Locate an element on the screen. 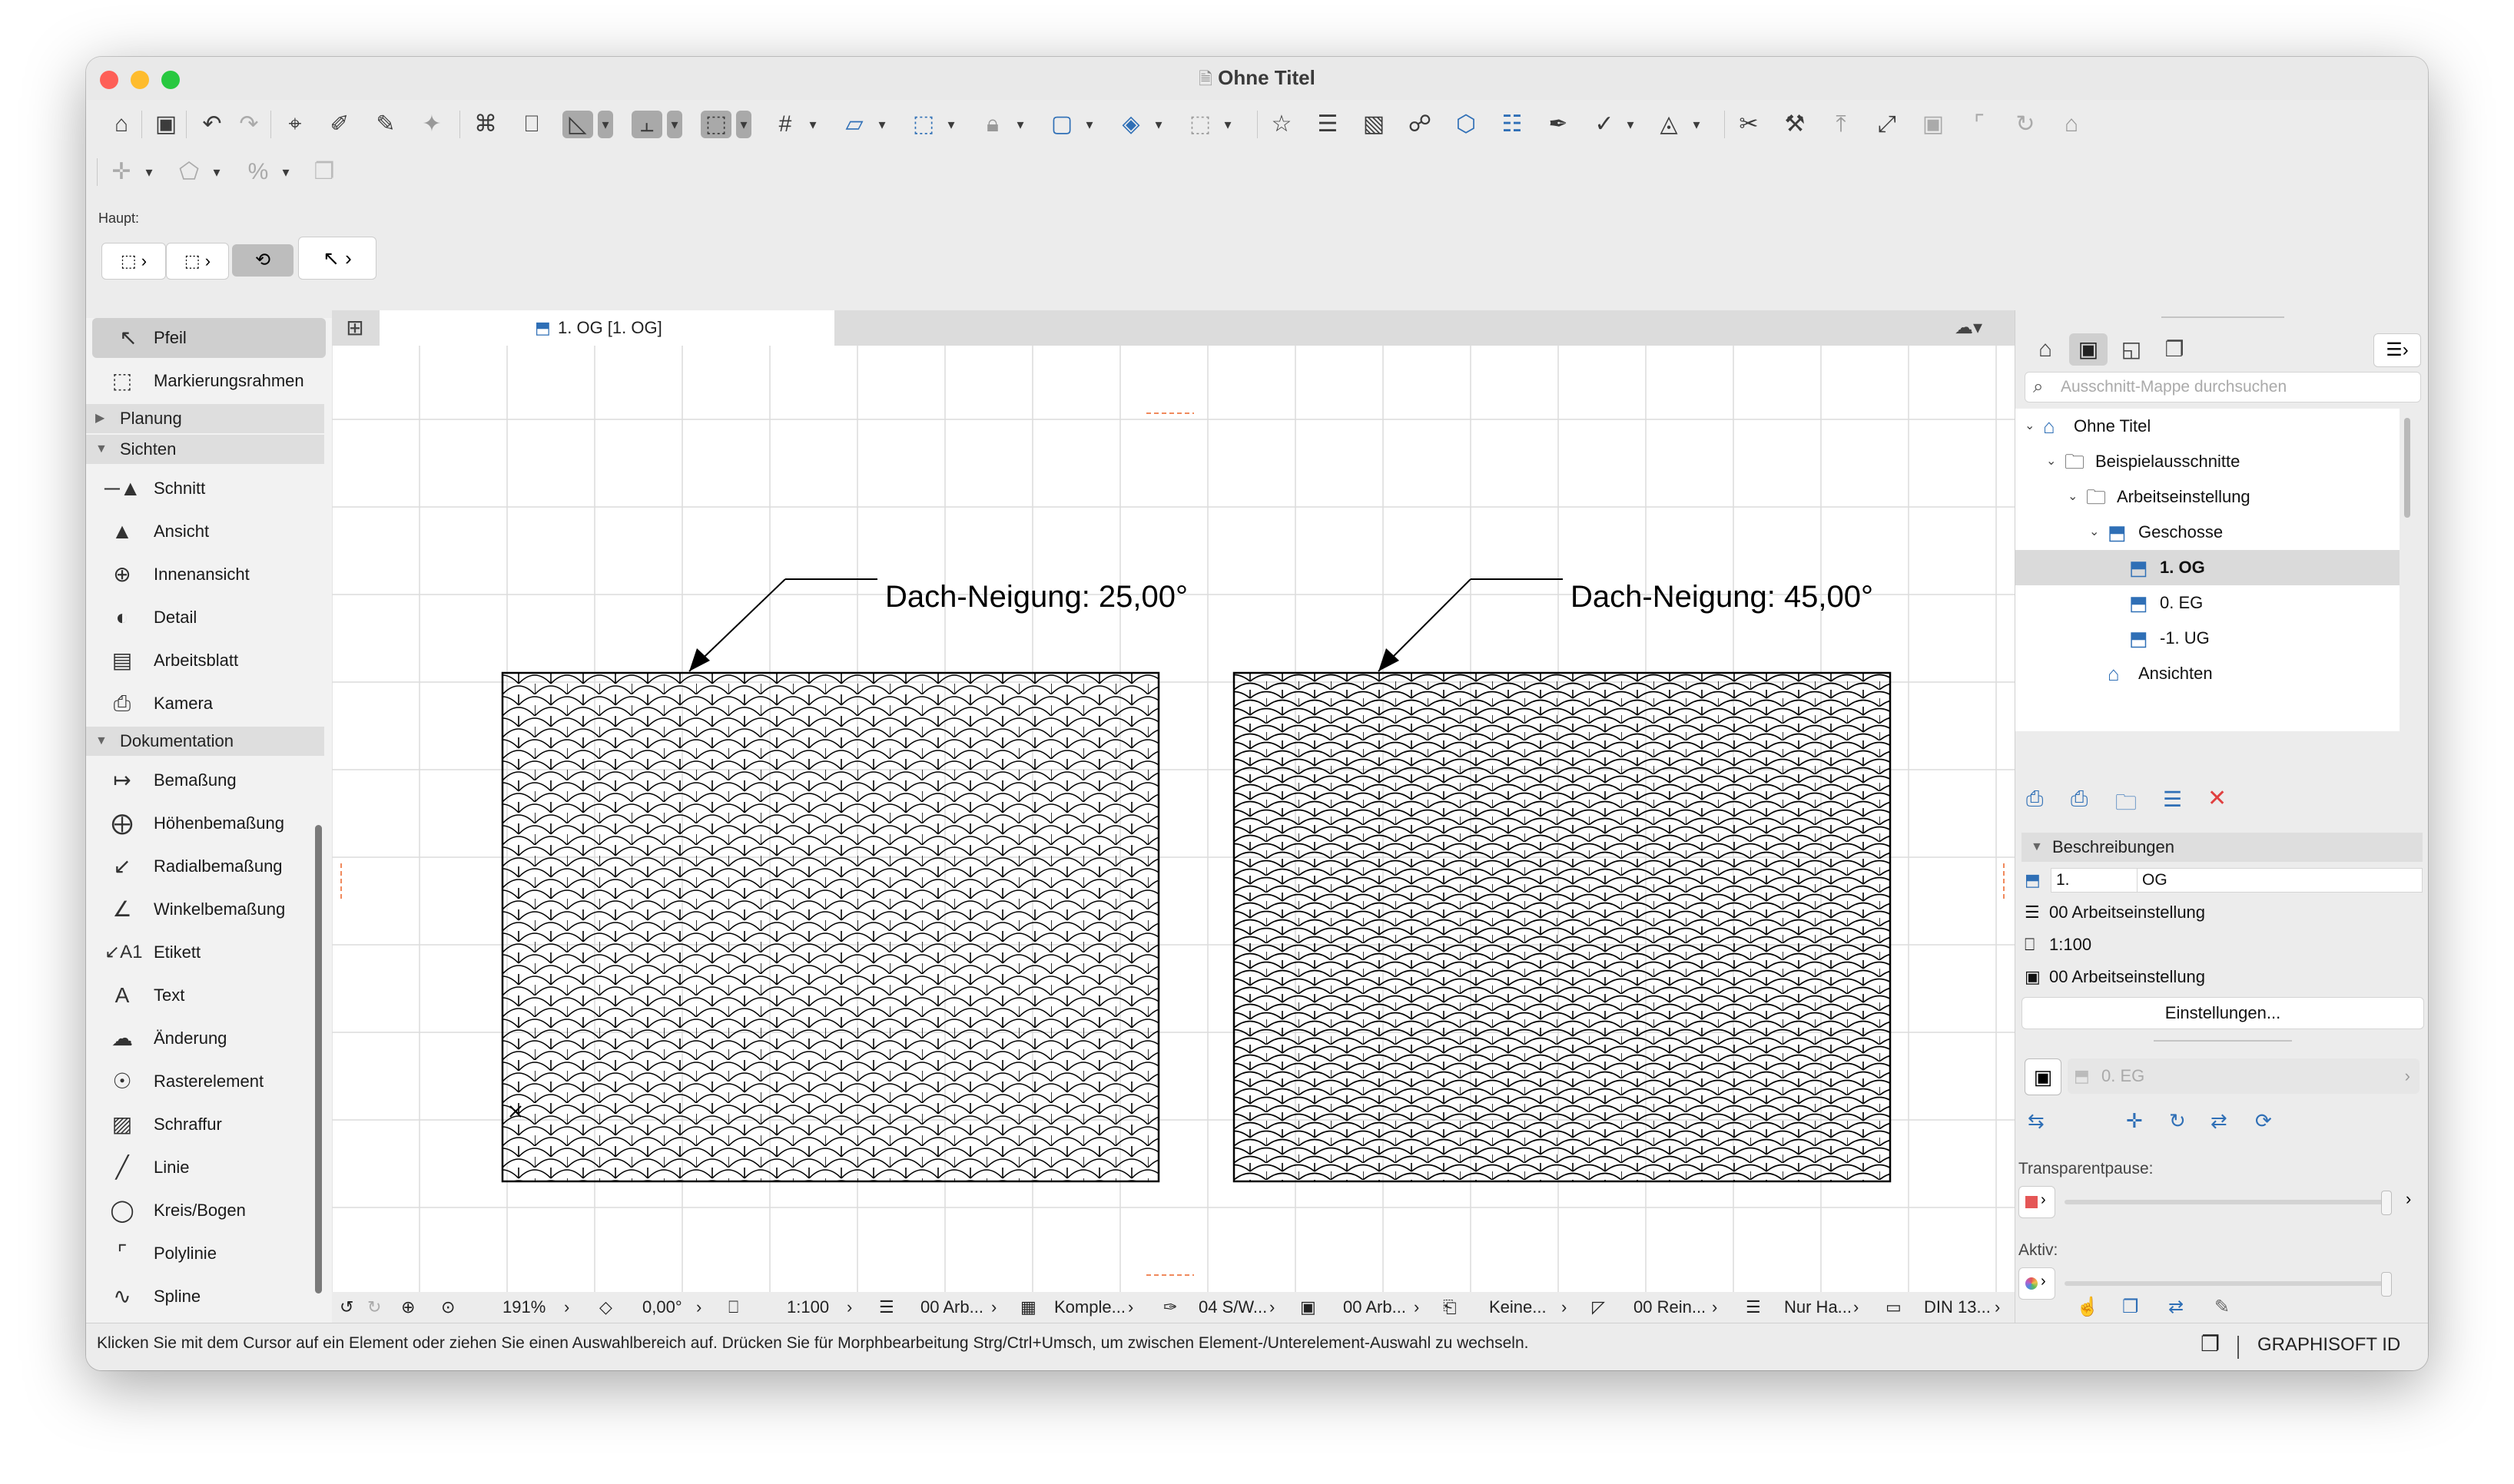  renovation-icon: ◸ is located at coordinates (1598, 1307).